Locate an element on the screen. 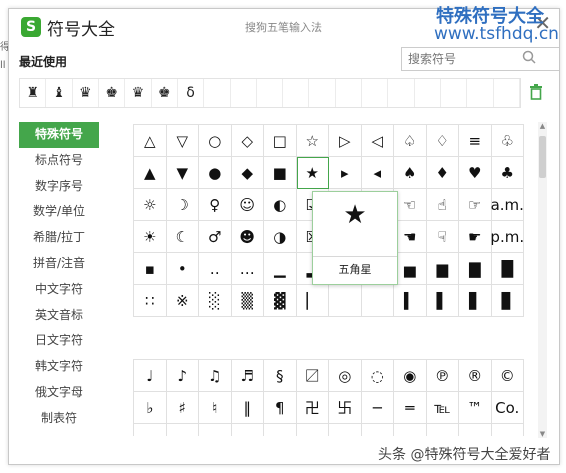  symbol-cell: ▒ is located at coordinates (247, 301).